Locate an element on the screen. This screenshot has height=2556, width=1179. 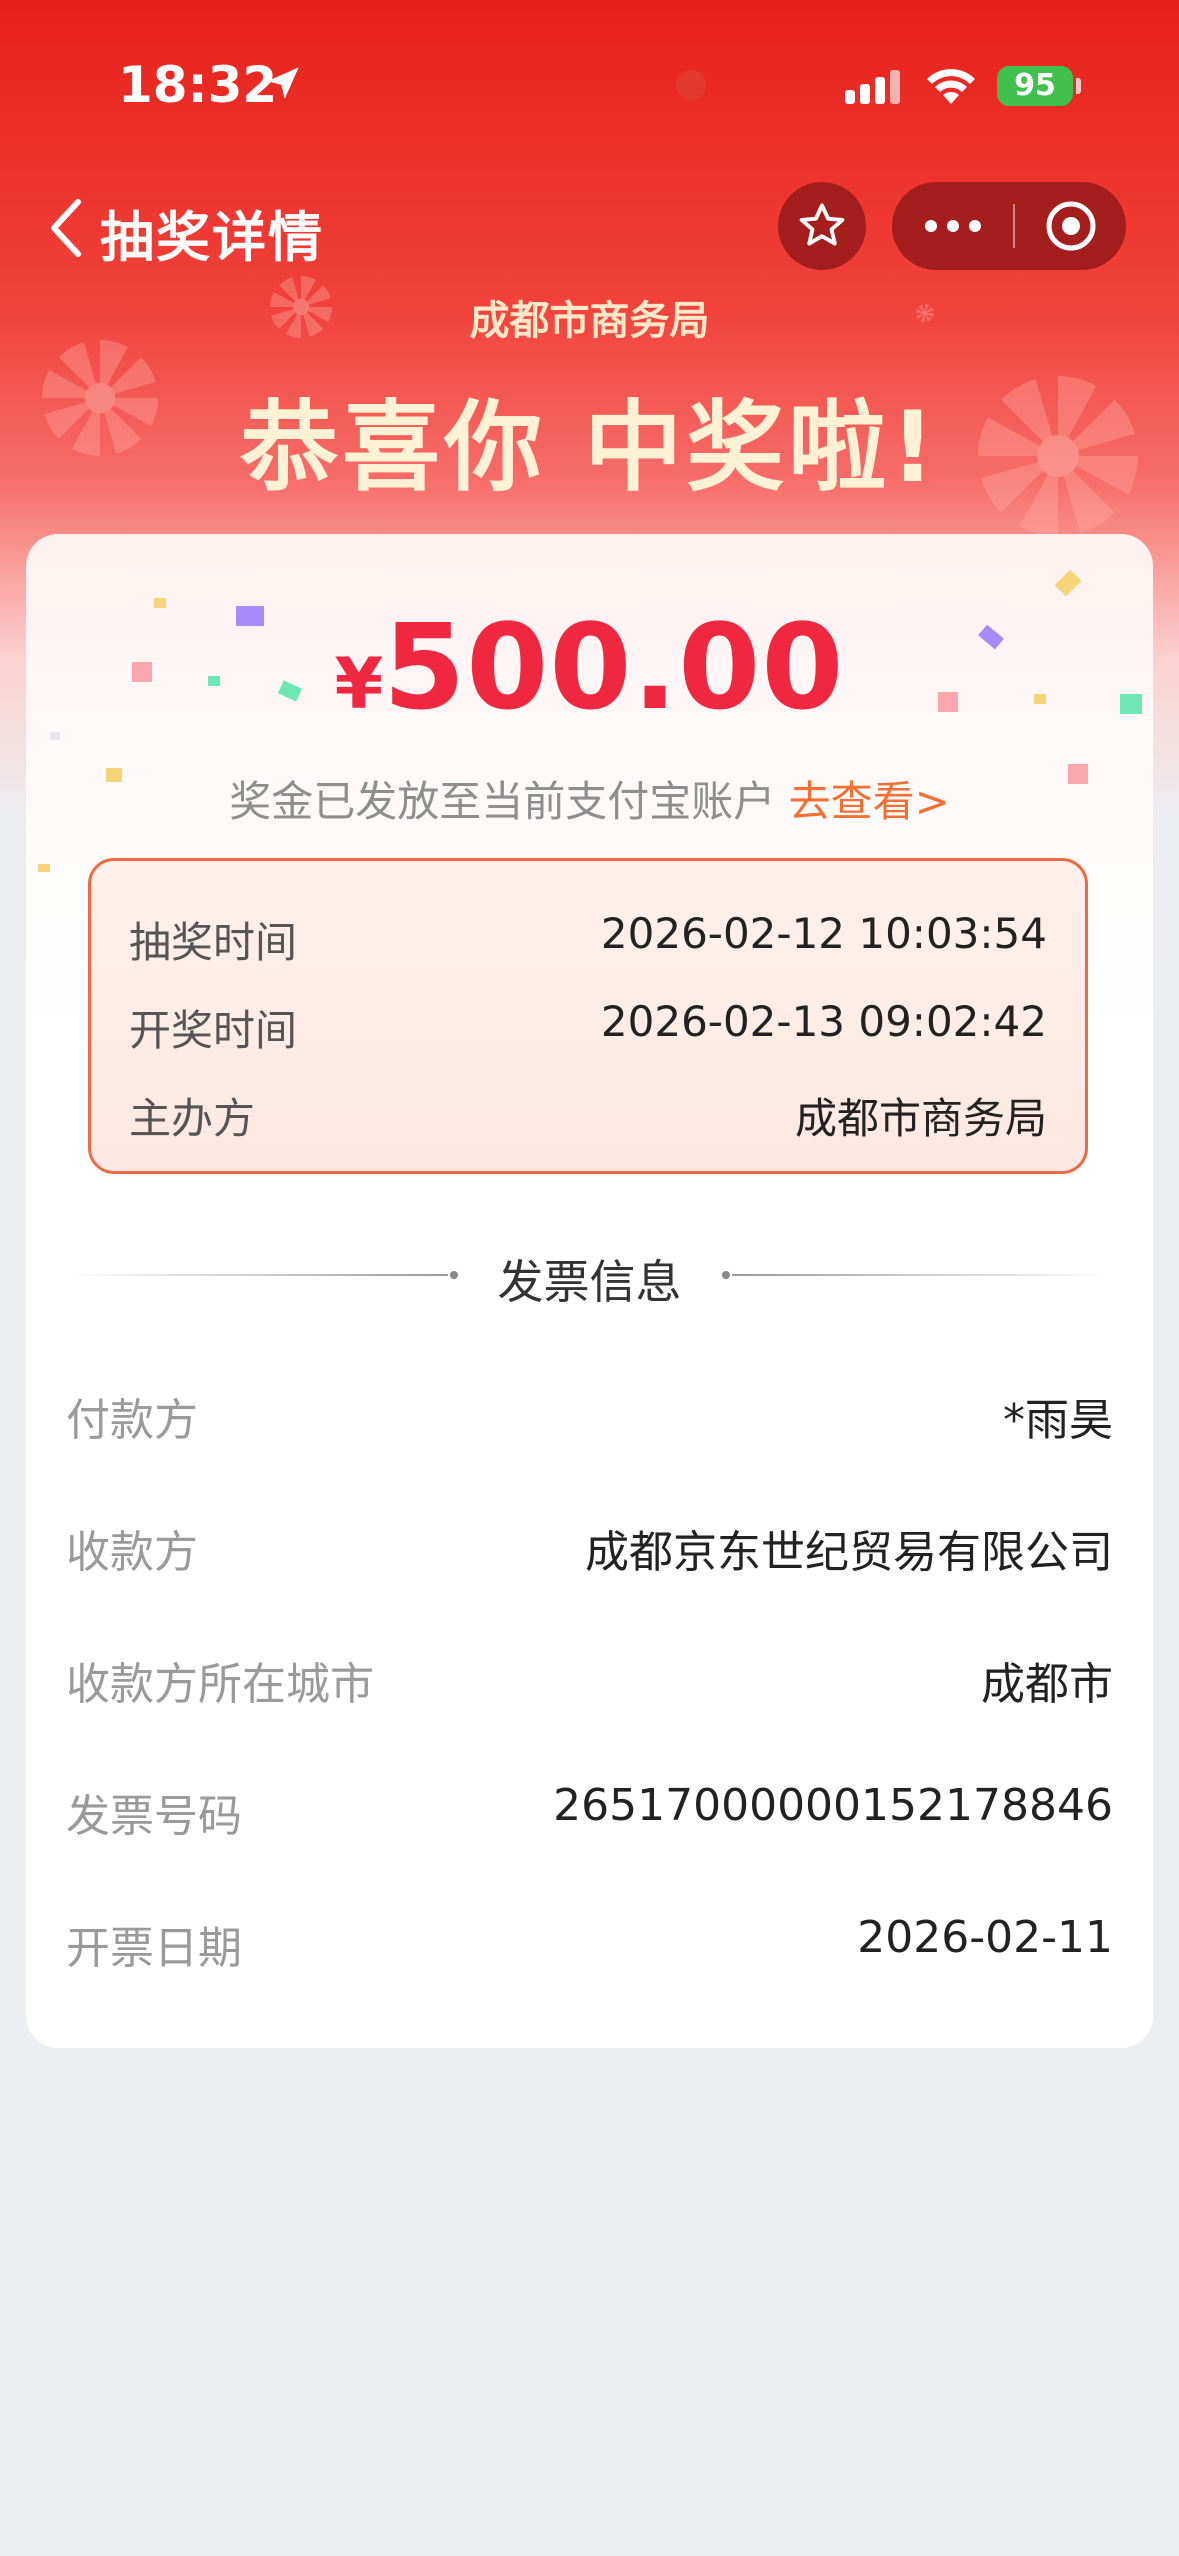
invoice-row-payee-city: 收款方所在城市 成都市 is located at coordinates (589, 1683).